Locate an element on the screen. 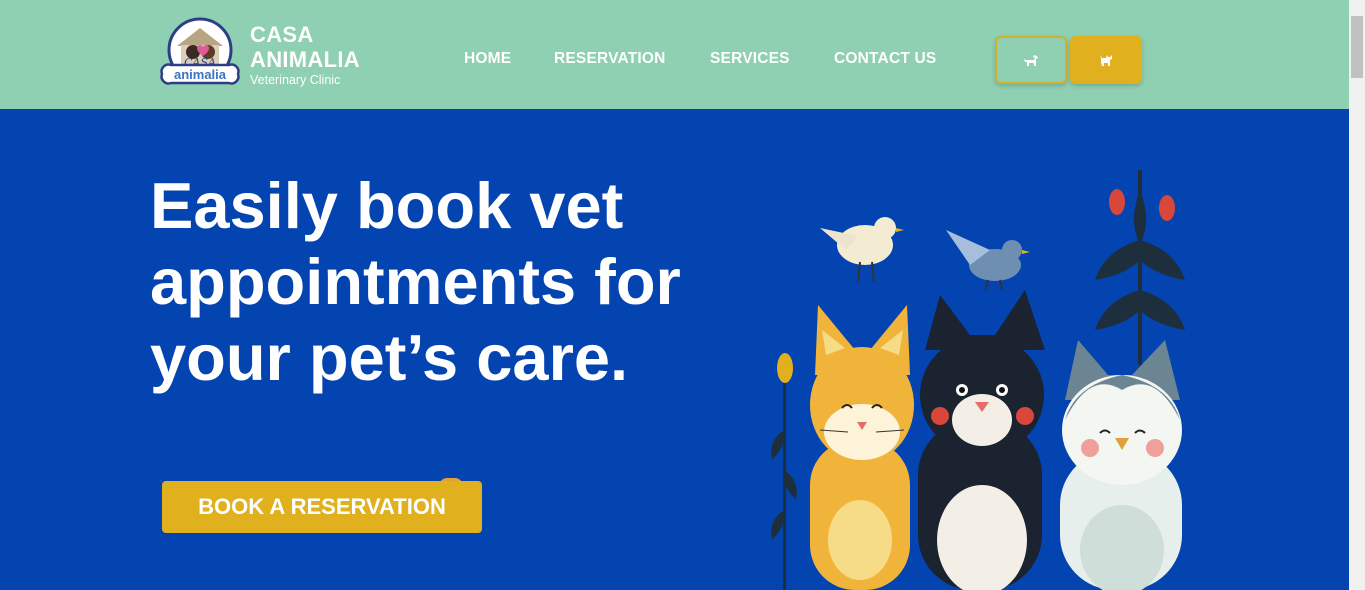  white-bird is located at coordinates (862, 250).